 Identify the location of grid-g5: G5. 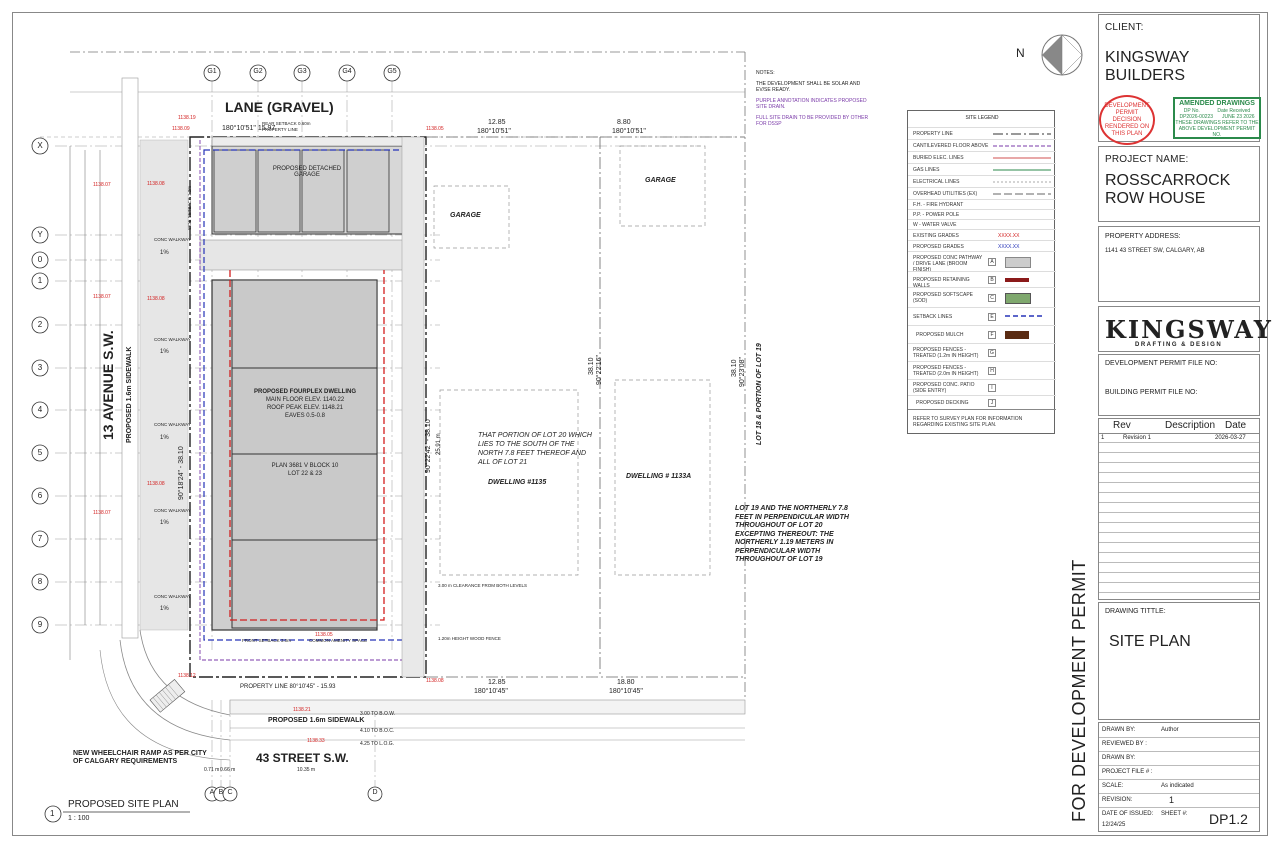
(392, 71).